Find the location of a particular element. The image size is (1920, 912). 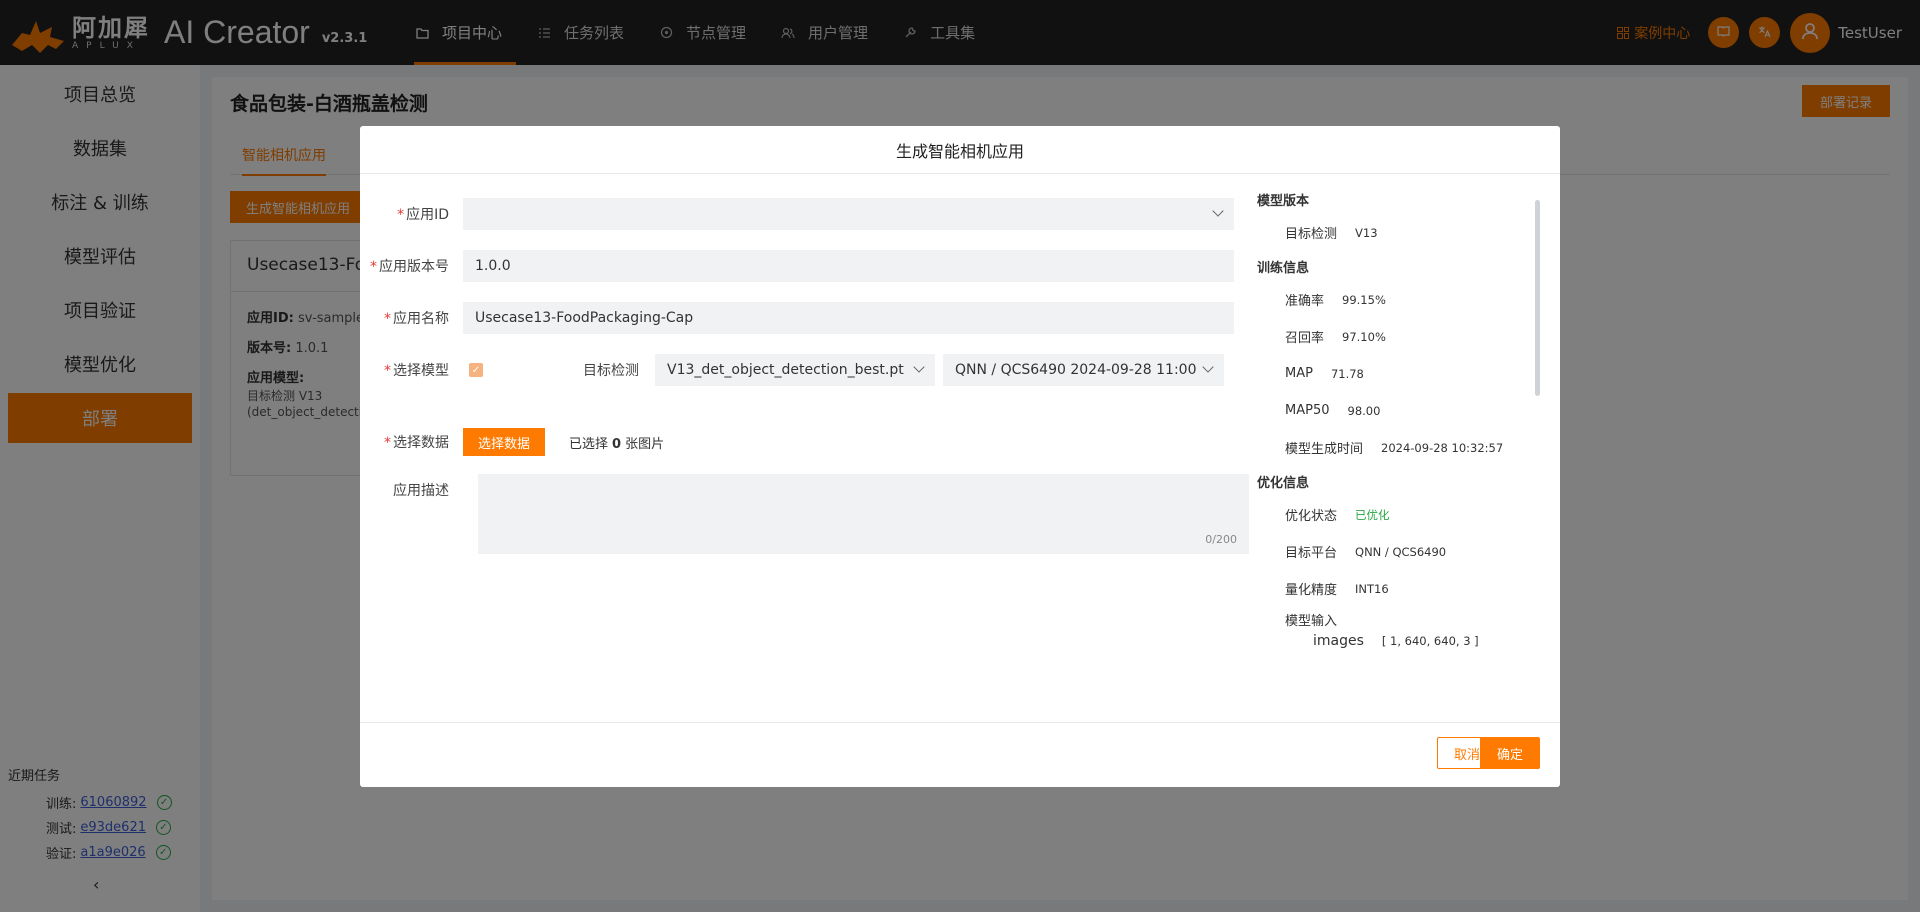

model-checkbox: ✓ is located at coordinates (476, 370).